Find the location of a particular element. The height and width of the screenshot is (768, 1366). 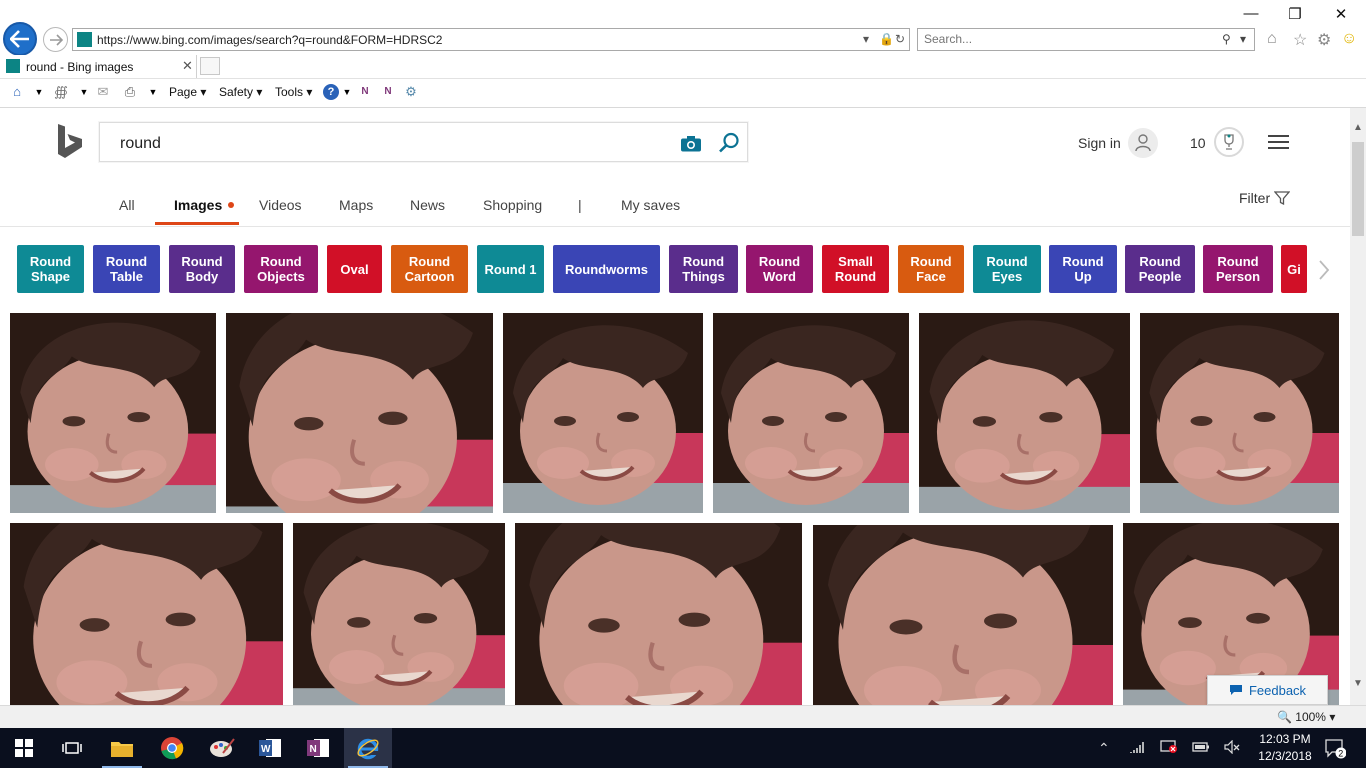

related-search-chip: Round Up is located at coordinates (1083, 269).